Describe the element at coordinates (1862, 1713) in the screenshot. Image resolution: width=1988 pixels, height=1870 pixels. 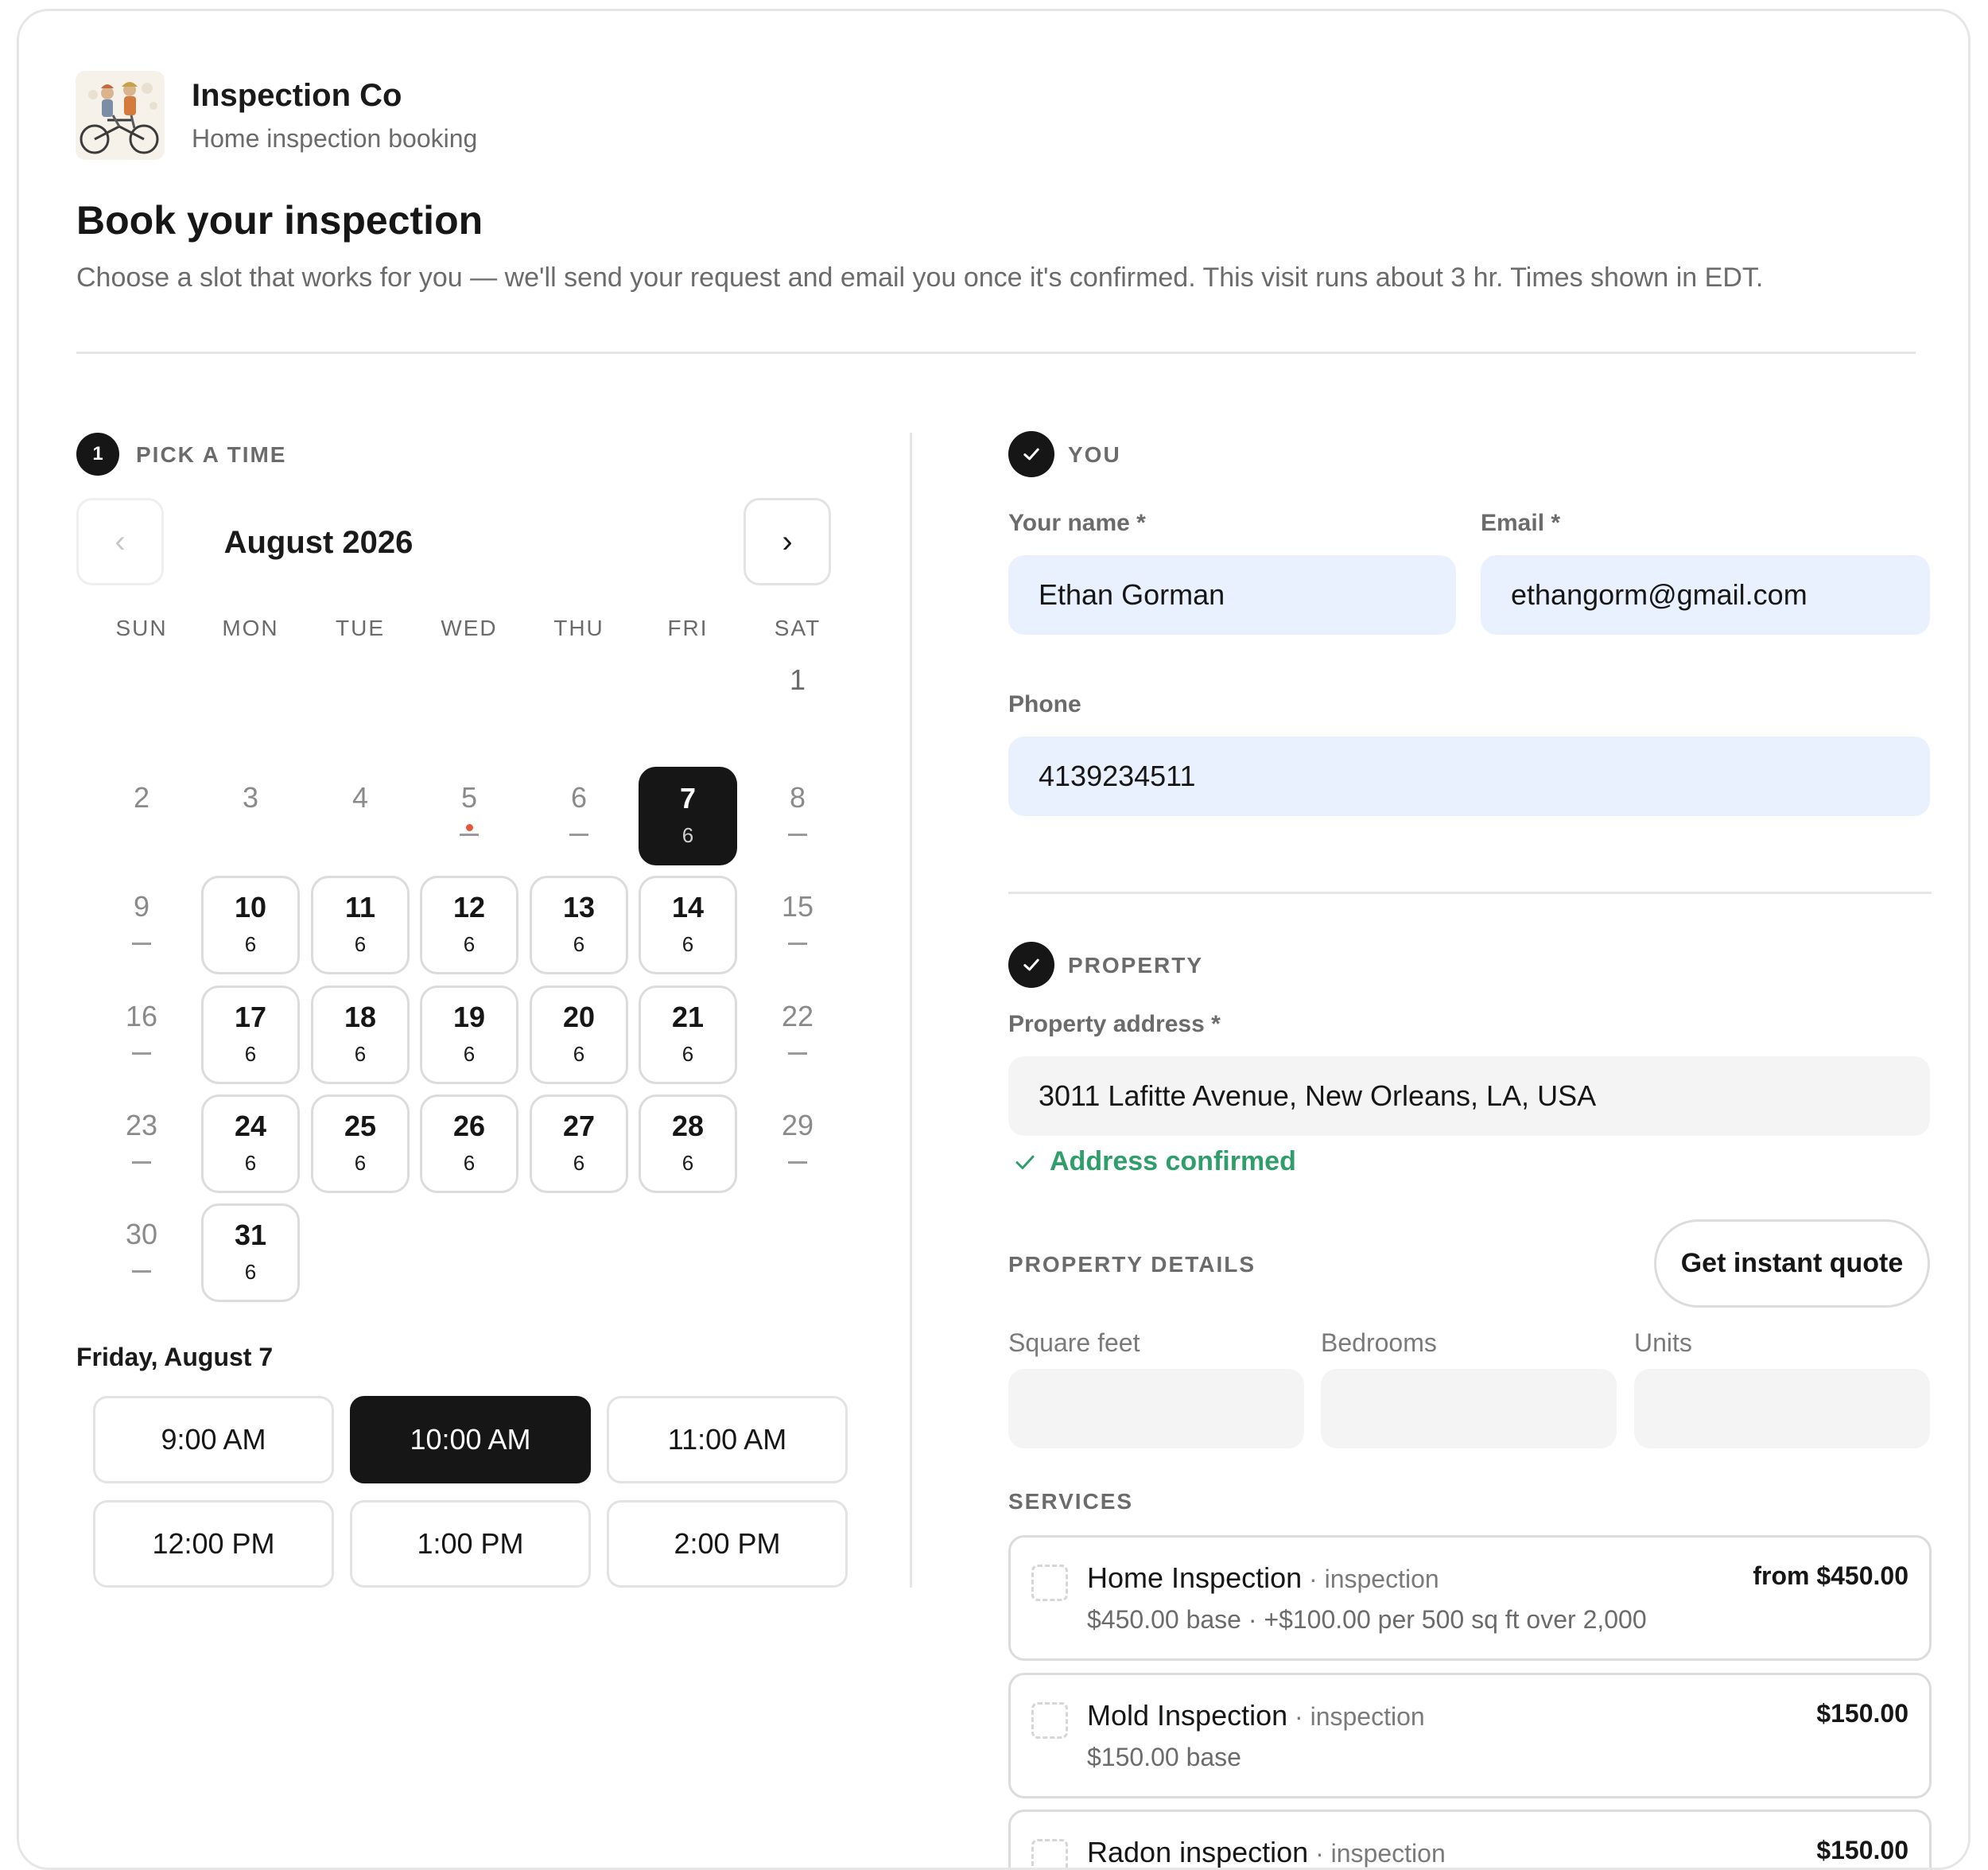
I see `service-price: $150.00` at that location.